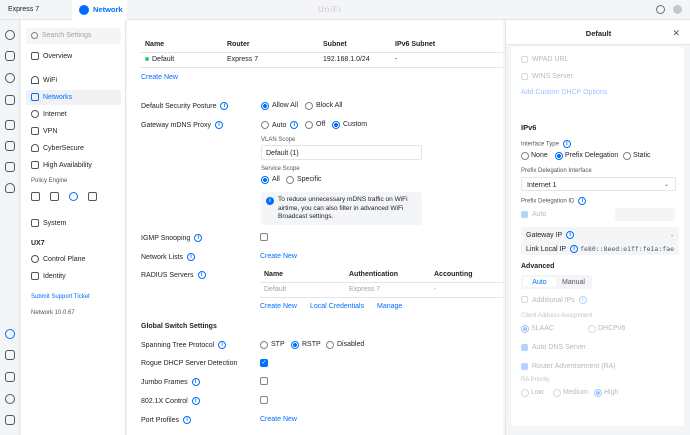 The height and width of the screenshot is (435, 690). Describe the element at coordinates (49, 181) in the screenshot. I see `policy-engine-heading: Policy Engine` at that location.